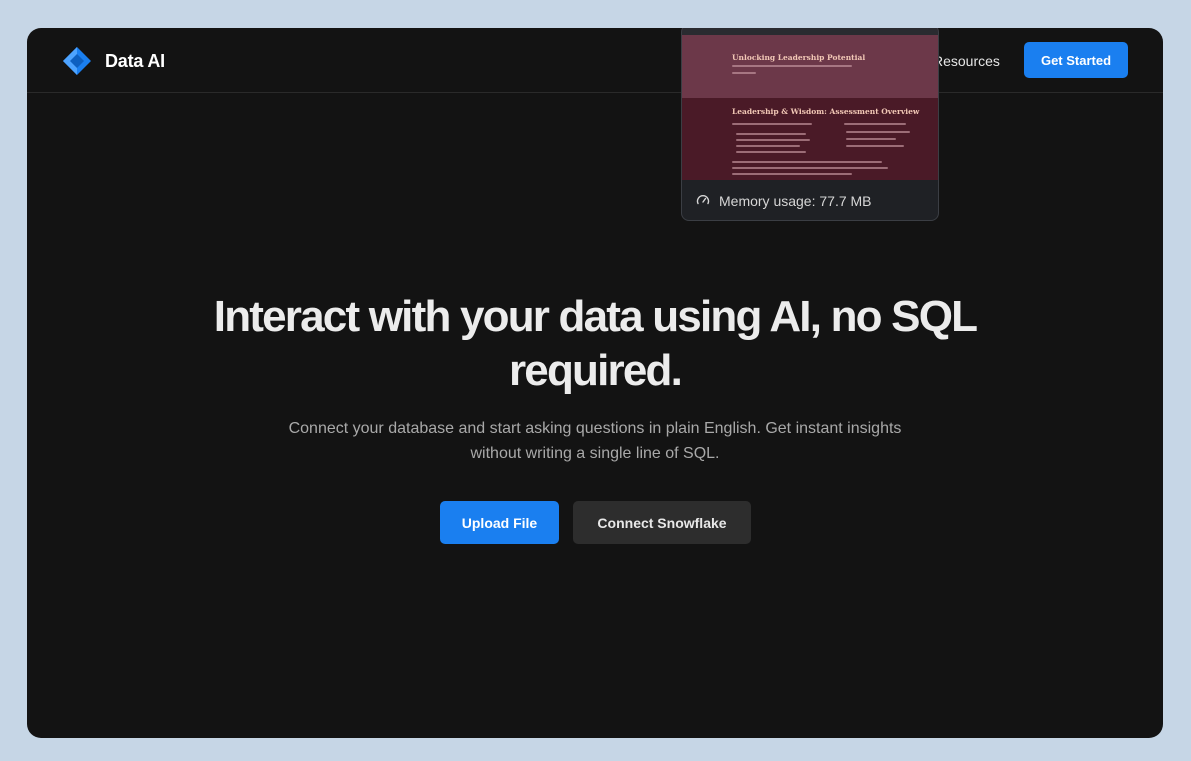 The image size is (1191, 761). I want to click on get-started-button: Get Started, so click(1076, 60).